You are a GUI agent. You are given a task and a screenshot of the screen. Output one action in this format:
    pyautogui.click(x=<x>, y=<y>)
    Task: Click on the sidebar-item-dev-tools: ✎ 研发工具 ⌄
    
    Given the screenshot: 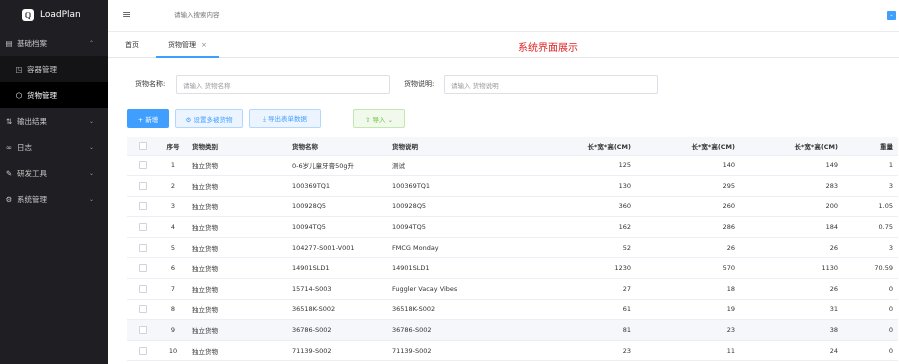 What is the action you would take?
    pyautogui.click(x=54, y=173)
    